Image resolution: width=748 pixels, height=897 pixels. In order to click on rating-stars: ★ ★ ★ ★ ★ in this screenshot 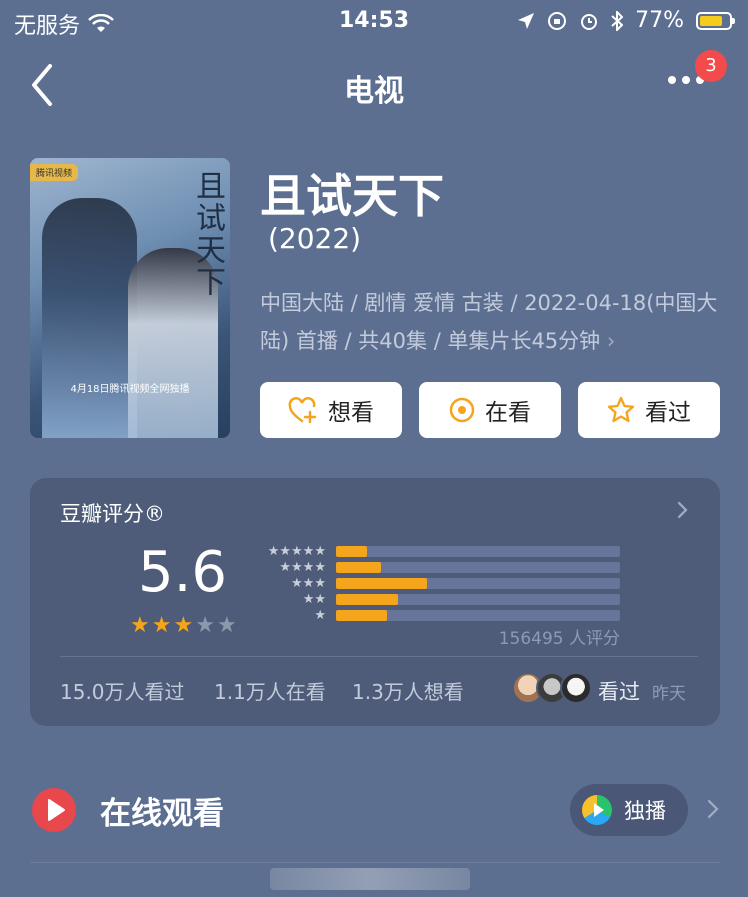, I will do `click(183, 626)`.